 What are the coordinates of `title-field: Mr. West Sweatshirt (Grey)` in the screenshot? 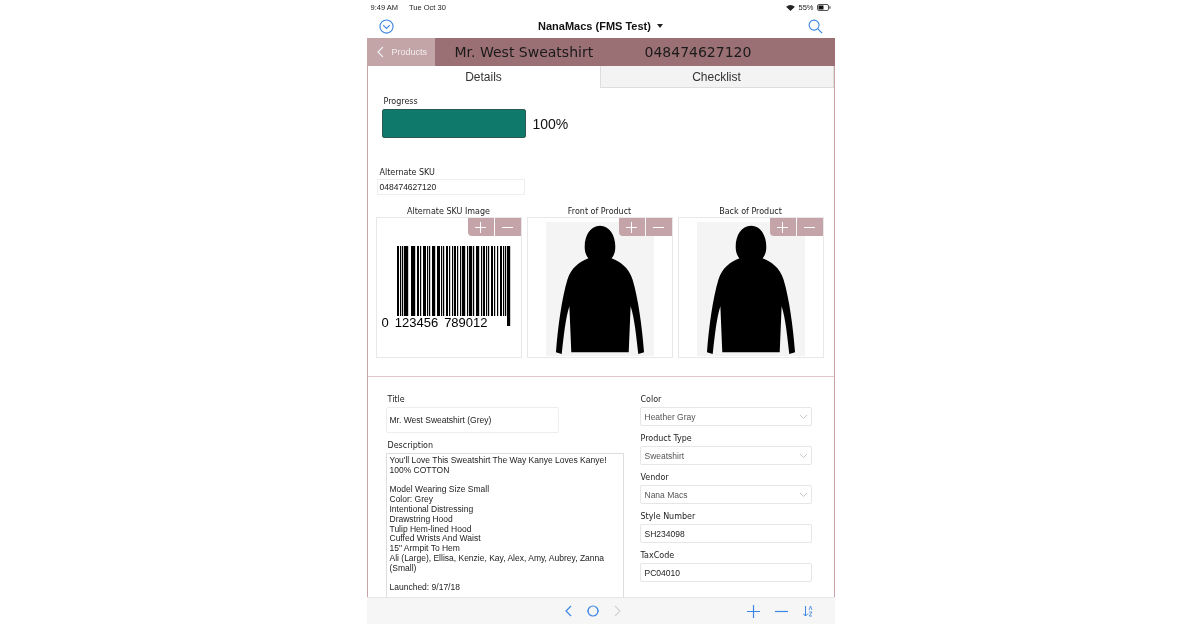 It's located at (472, 420).